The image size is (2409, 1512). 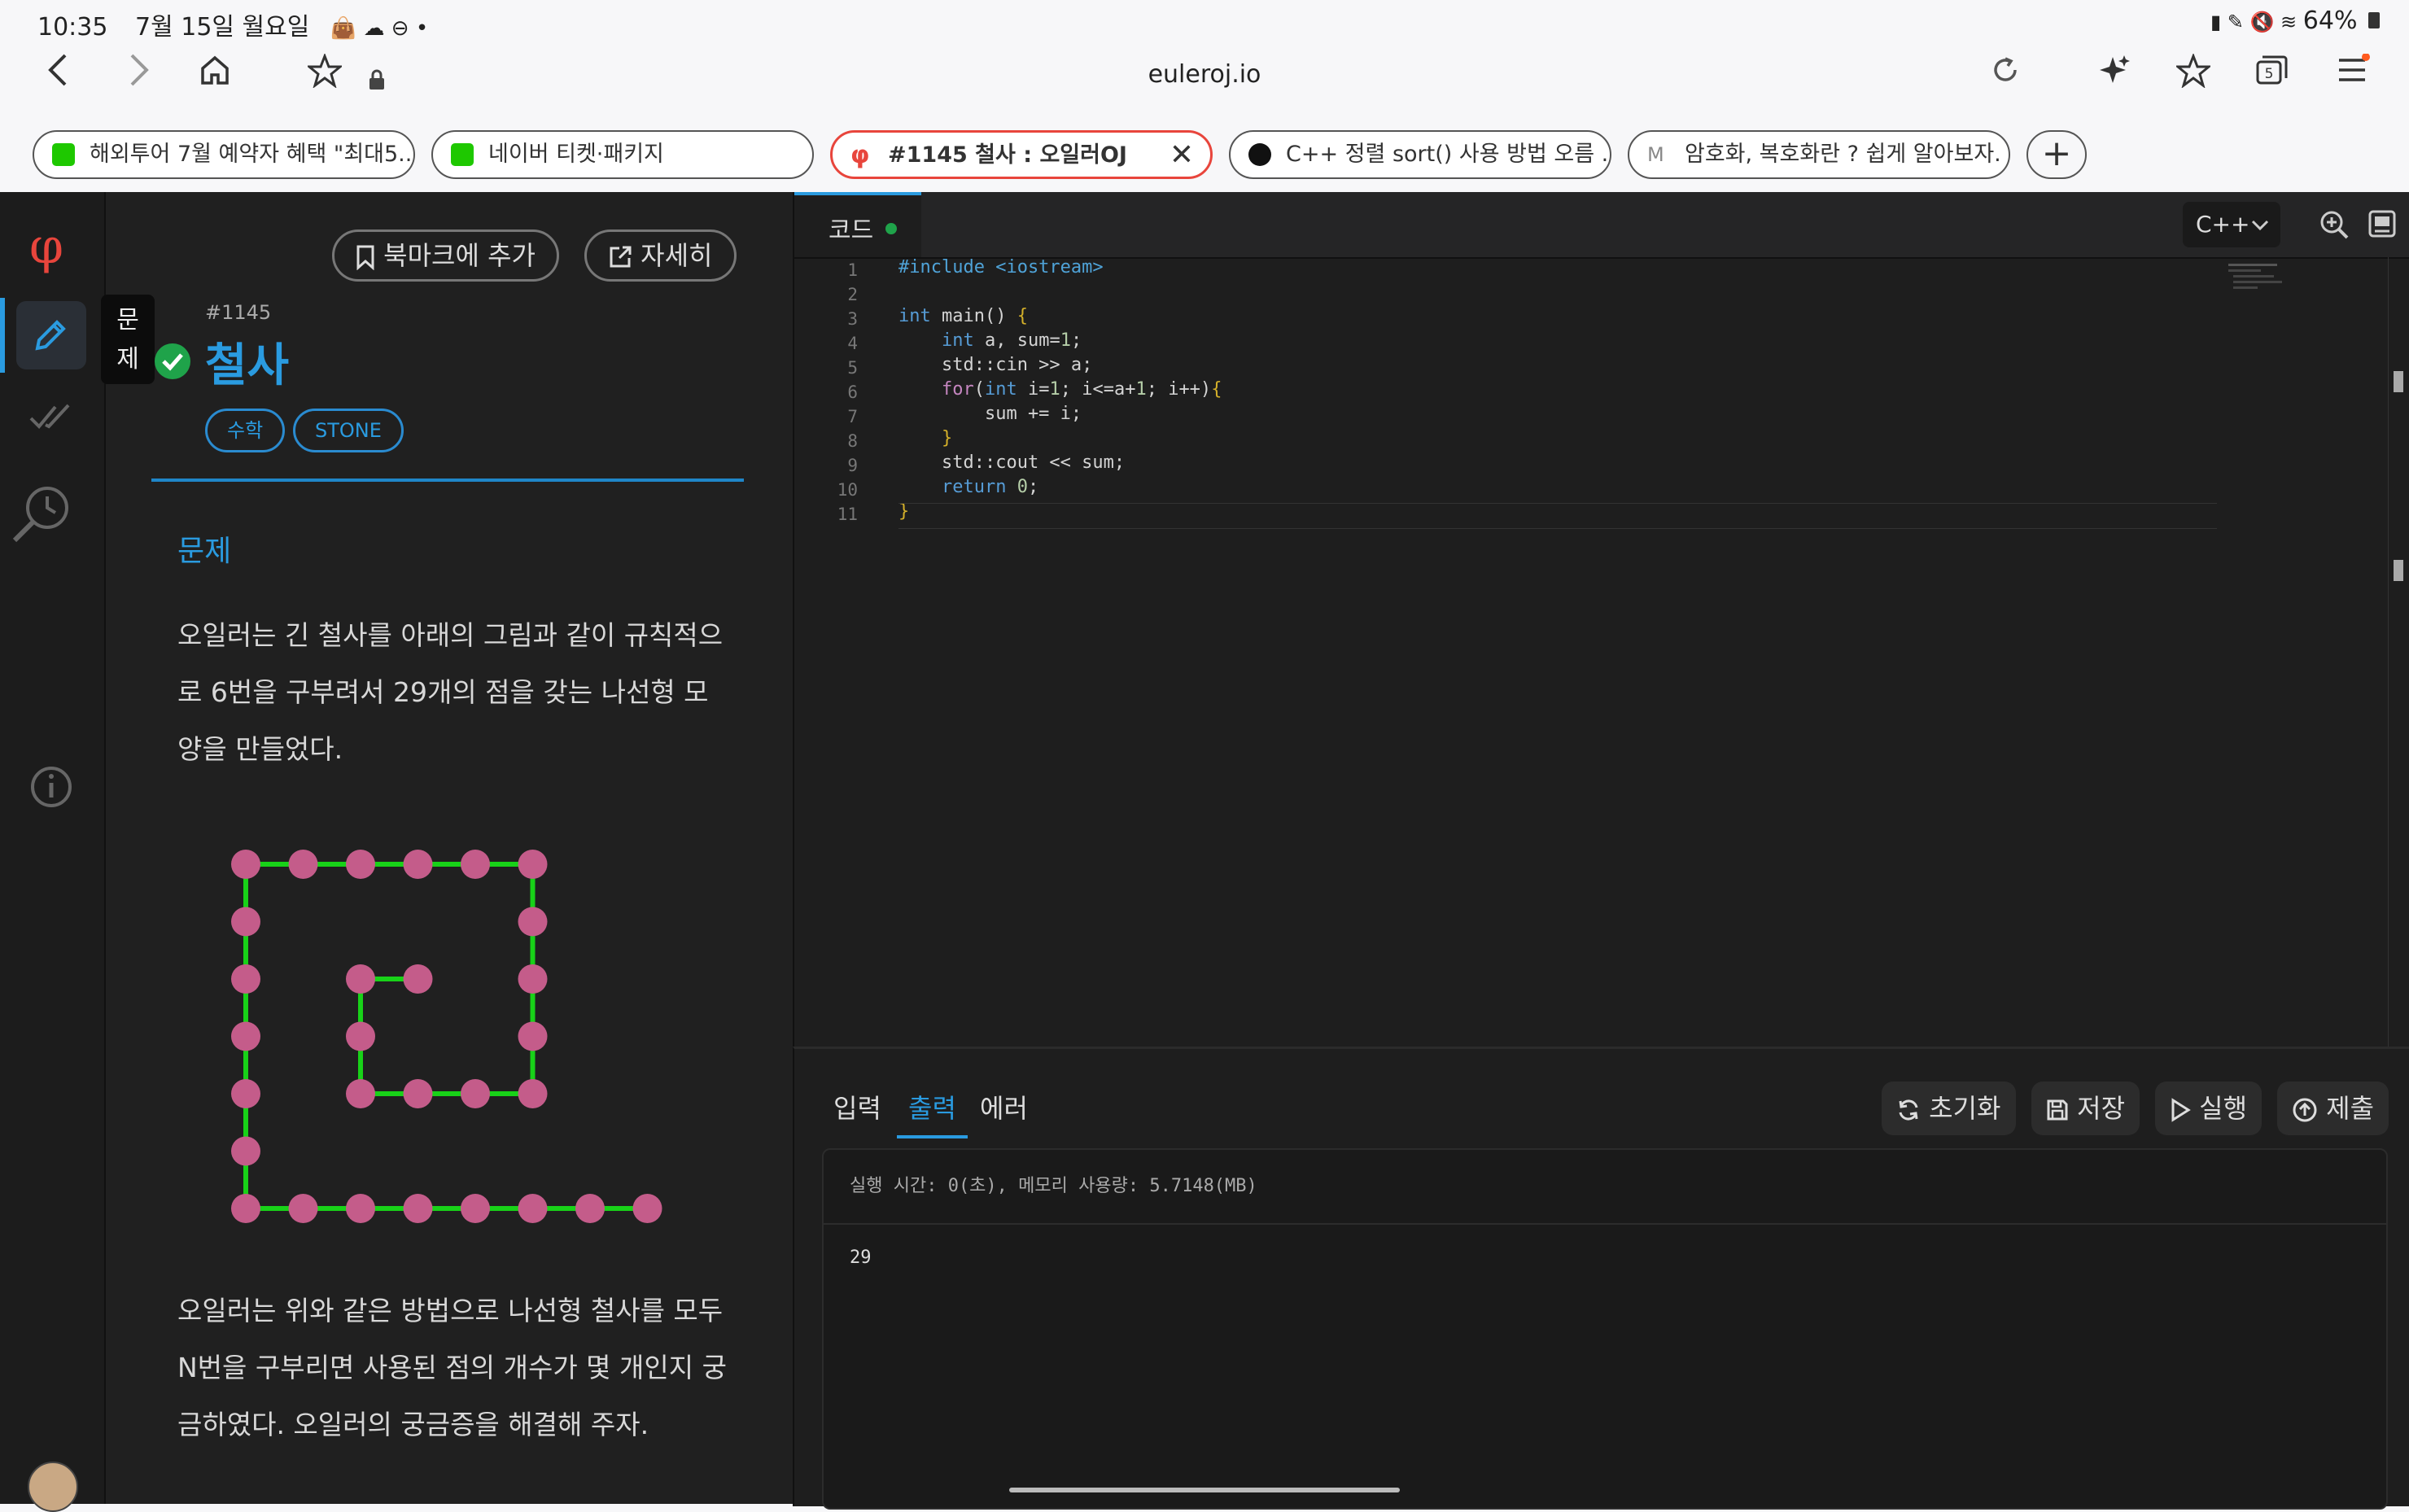 What do you see at coordinates (1204, 74) in the screenshot?
I see `url-bar: euleroj.io` at bounding box center [1204, 74].